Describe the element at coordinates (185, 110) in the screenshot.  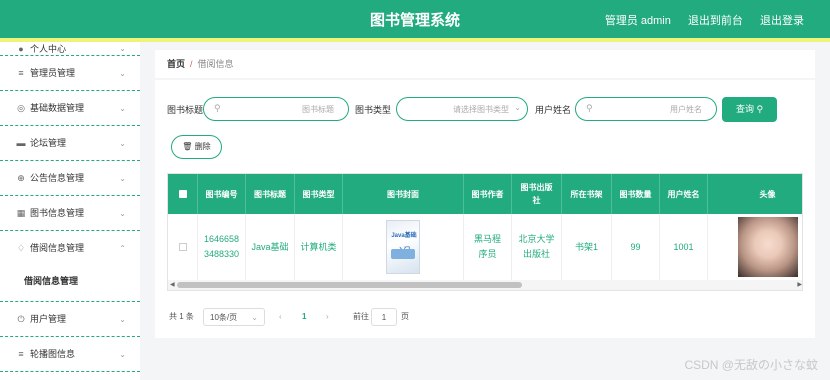
I see `title-filter-label: 图书标题` at that location.